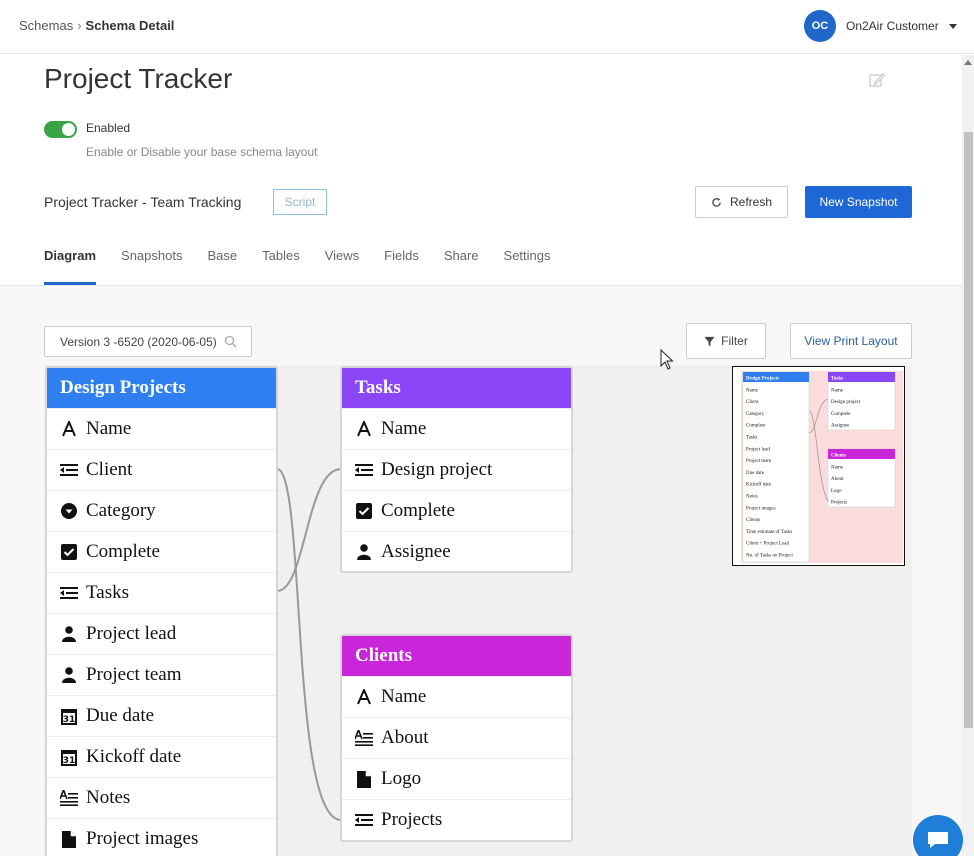 The height and width of the screenshot is (856, 974). What do you see at coordinates (839, 503) in the screenshot?
I see `minimap-label: Projects` at bounding box center [839, 503].